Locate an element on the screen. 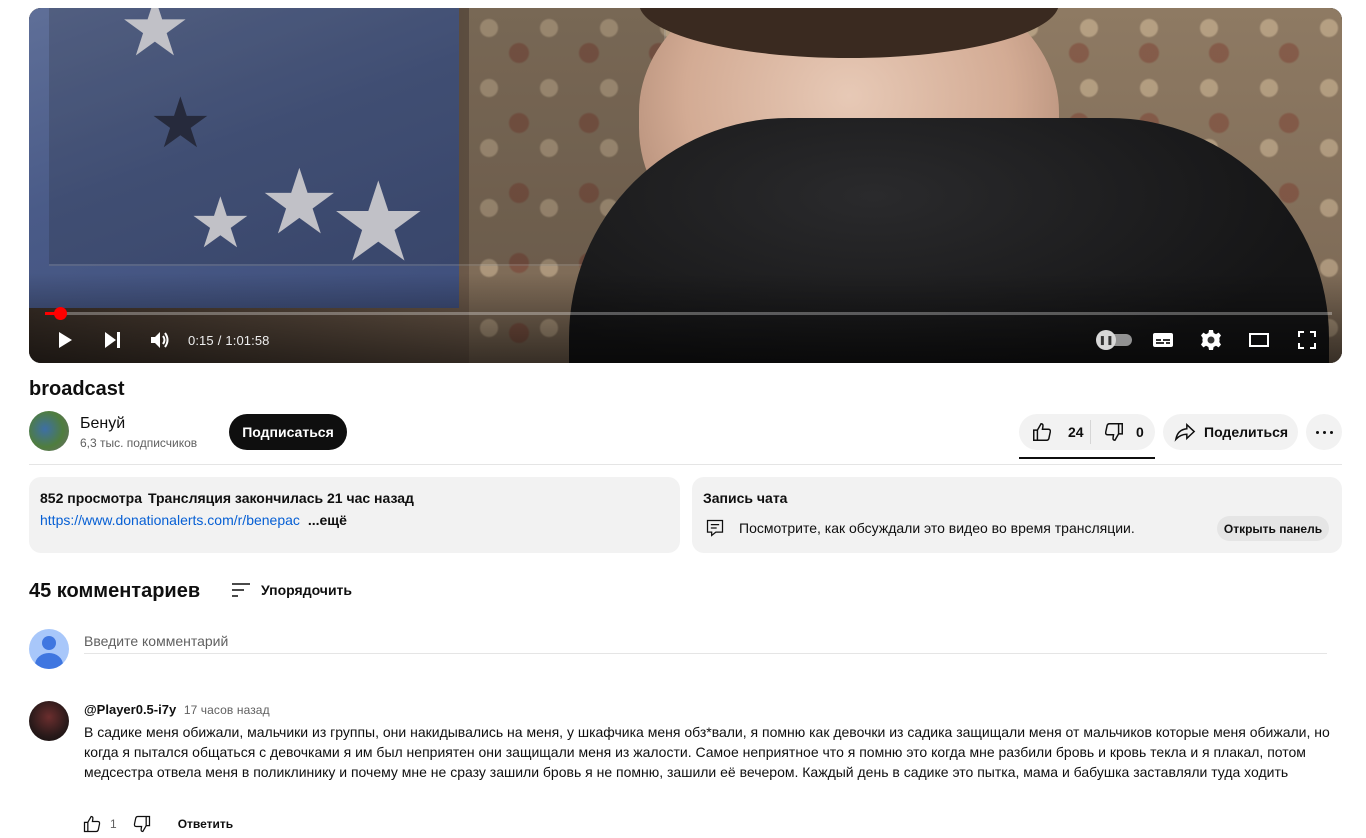  next-icon is located at coordinates (112, 340).